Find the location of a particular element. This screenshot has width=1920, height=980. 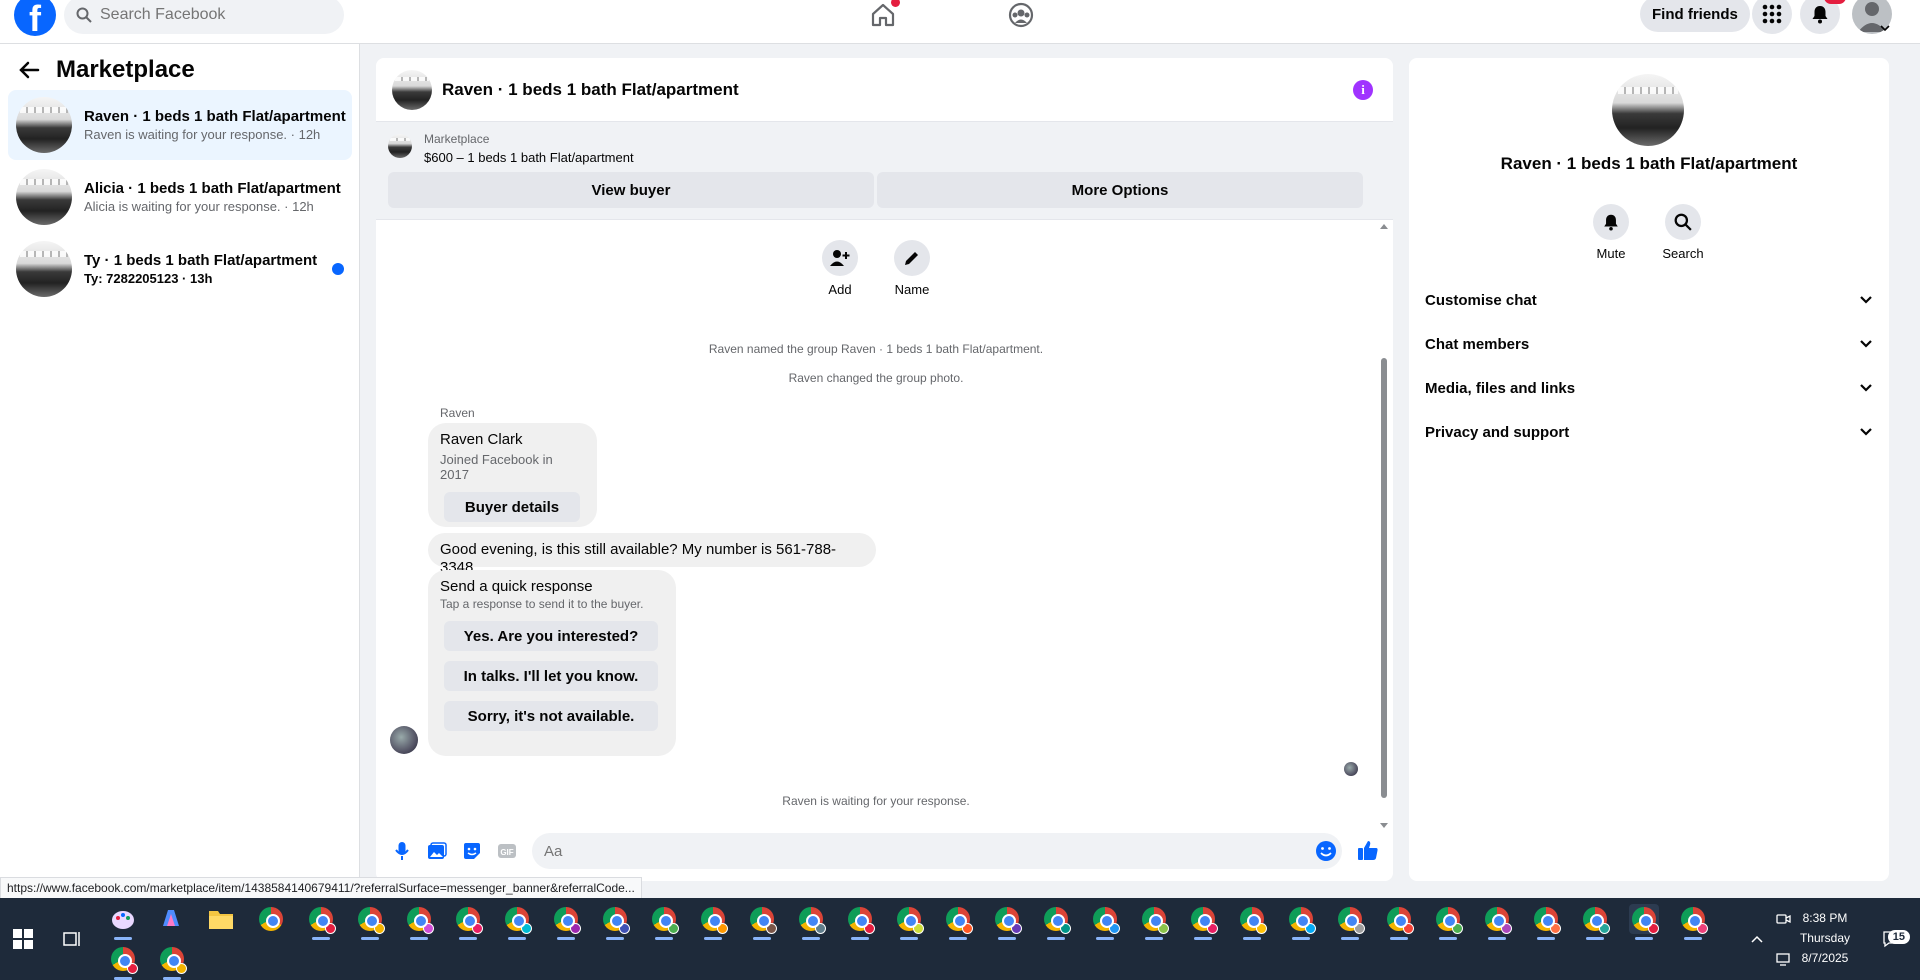

menu-button is located at coordinates (1772, 17).